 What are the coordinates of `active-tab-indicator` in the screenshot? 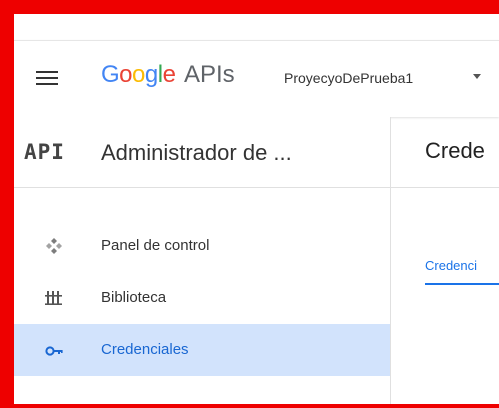 It's located at (462, 284).